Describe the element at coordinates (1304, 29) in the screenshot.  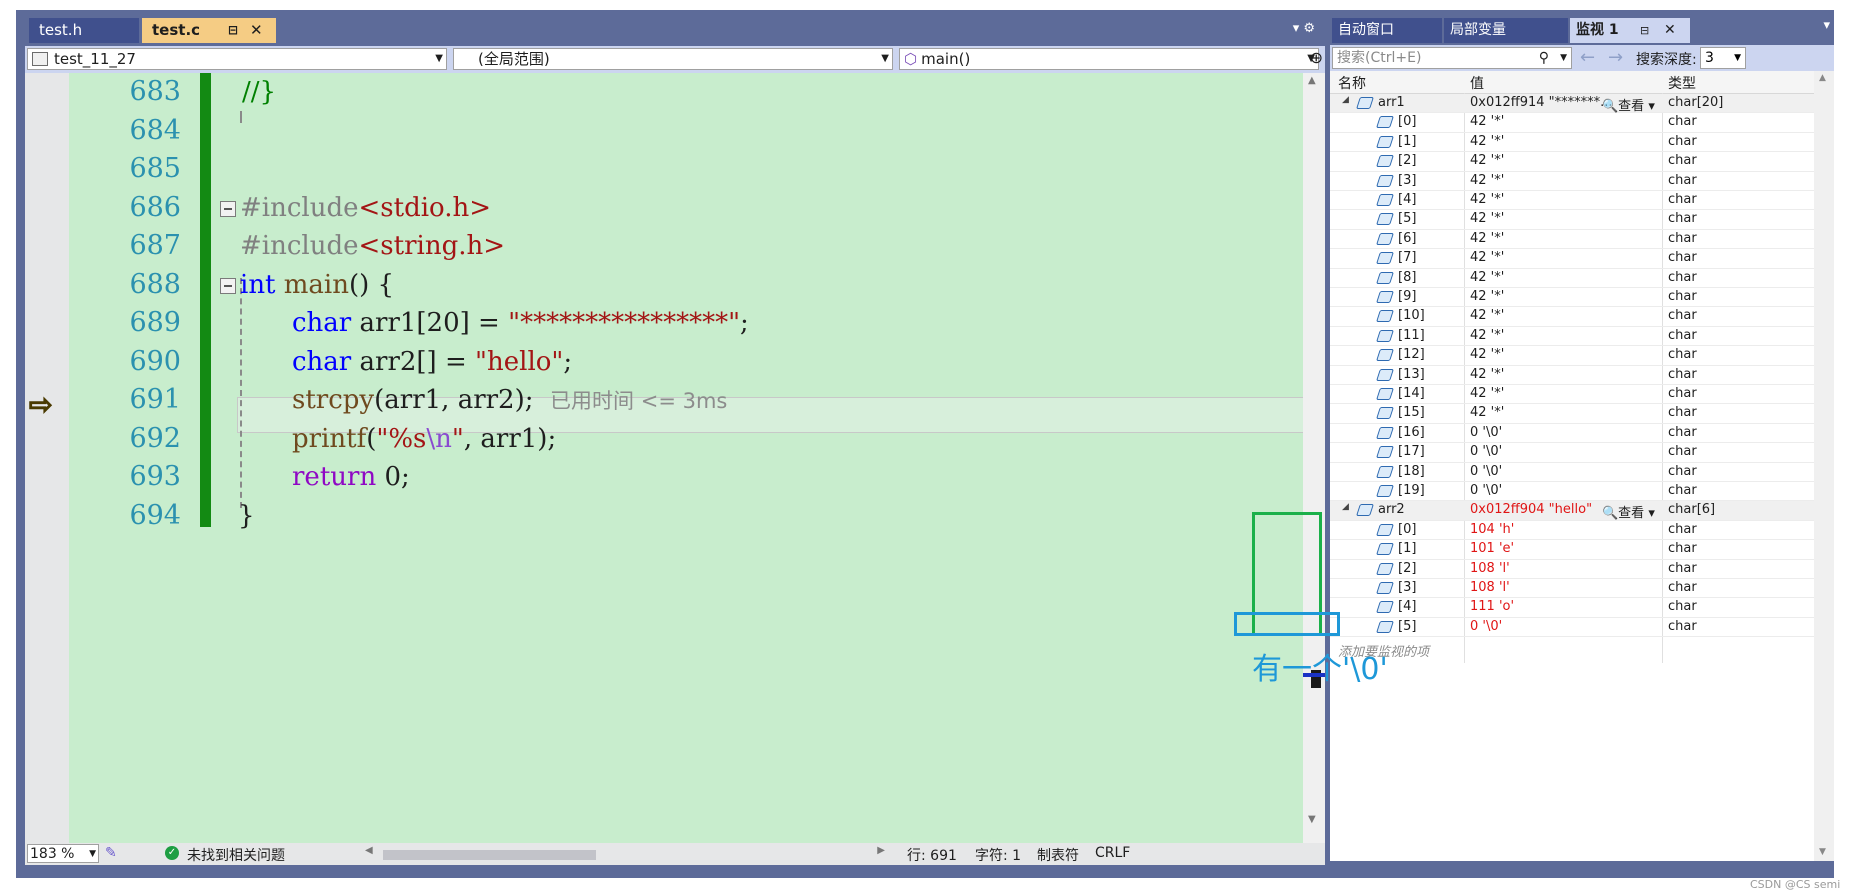
I see `tab-overflow-icon: ▾ ⚙` at that location.